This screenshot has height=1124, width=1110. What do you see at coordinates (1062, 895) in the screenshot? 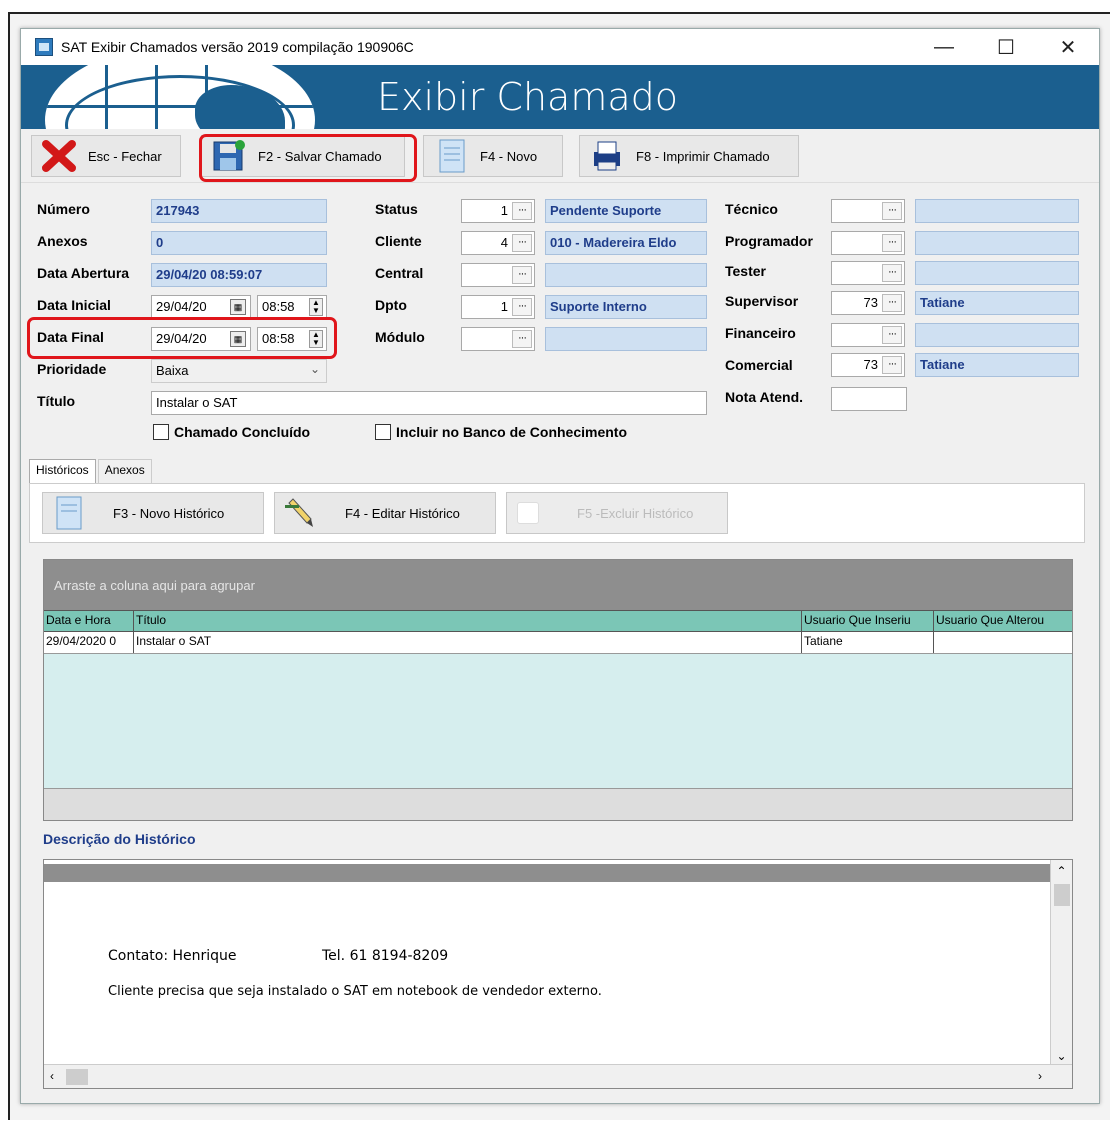
I see `scroll-thumb` at bounding box center [1062, 895].